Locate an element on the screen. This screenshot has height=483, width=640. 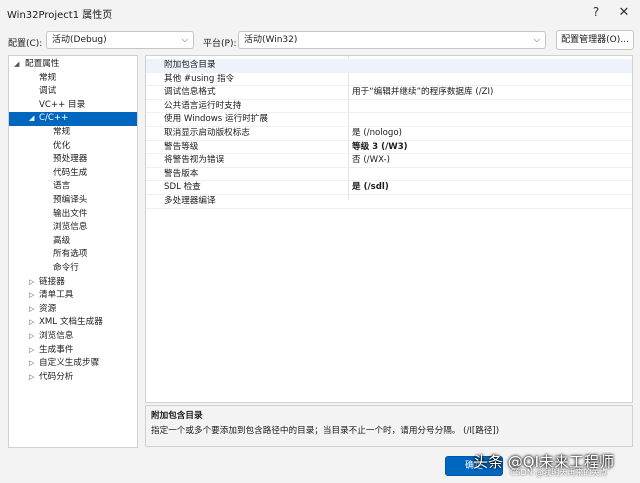
description-title: 附加包含目录 is located at coordinates (177, 416).